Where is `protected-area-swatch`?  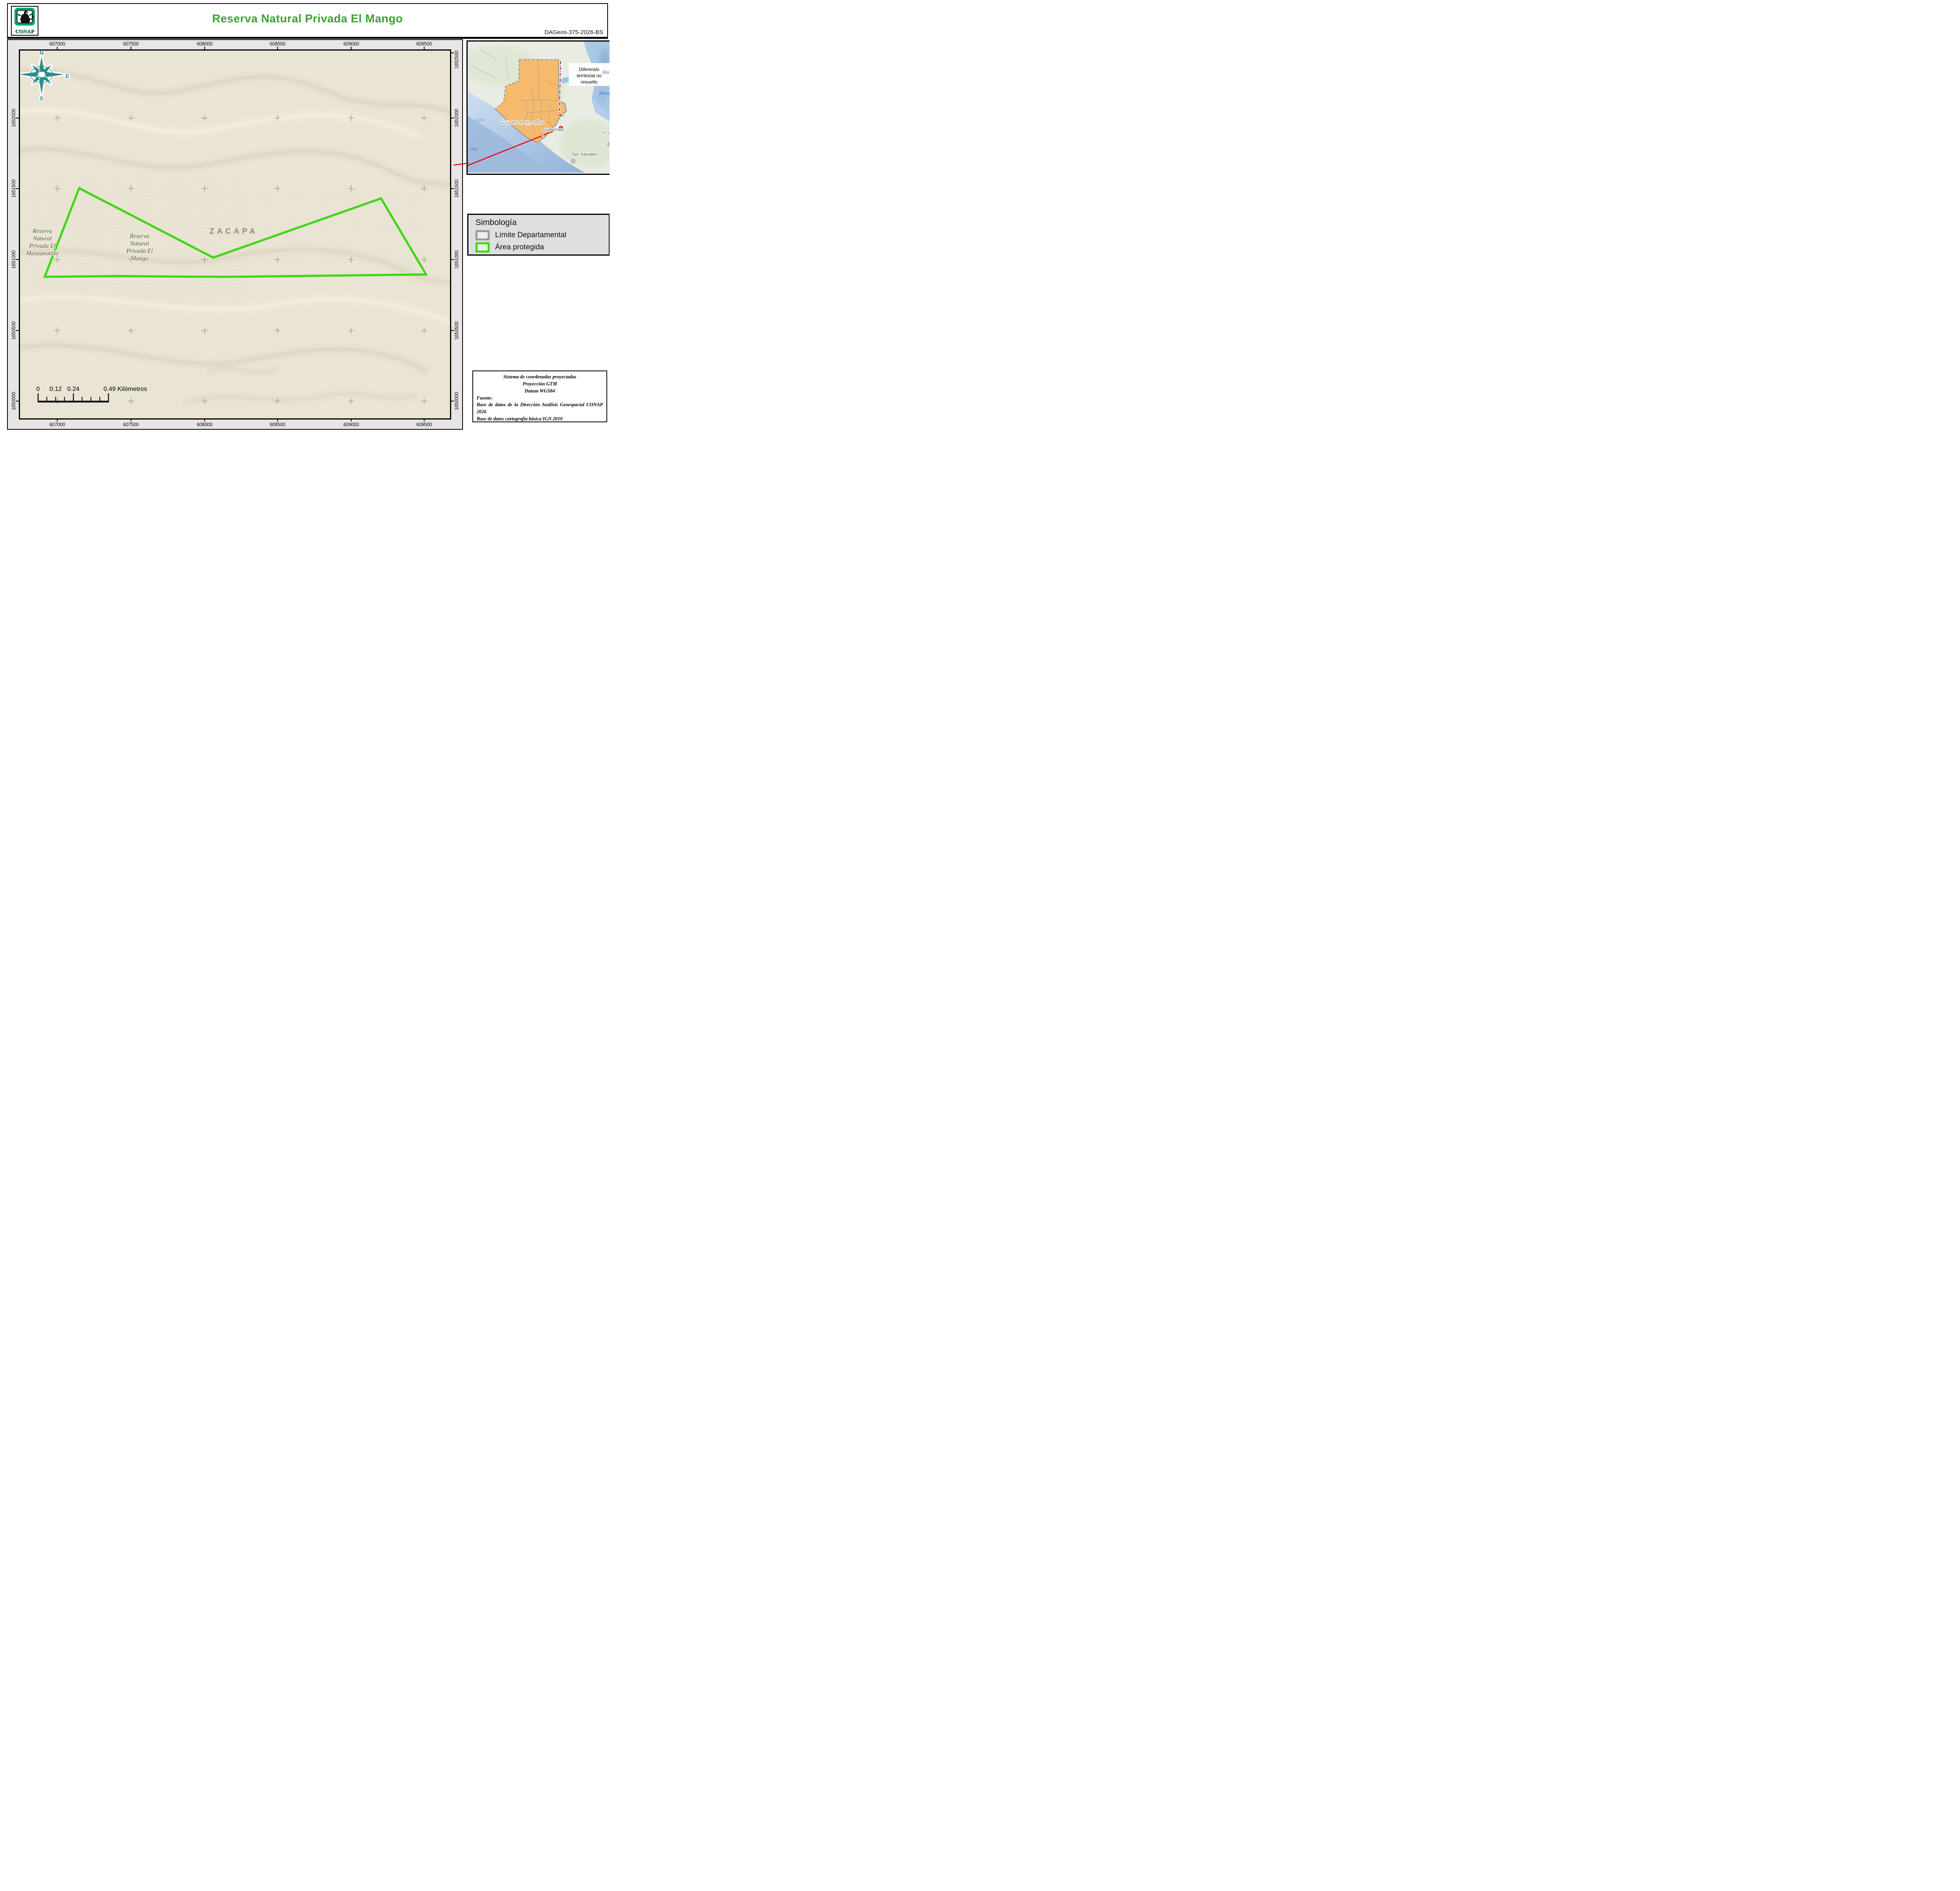
protected-area-swatch is located at coordinates (482, 247).